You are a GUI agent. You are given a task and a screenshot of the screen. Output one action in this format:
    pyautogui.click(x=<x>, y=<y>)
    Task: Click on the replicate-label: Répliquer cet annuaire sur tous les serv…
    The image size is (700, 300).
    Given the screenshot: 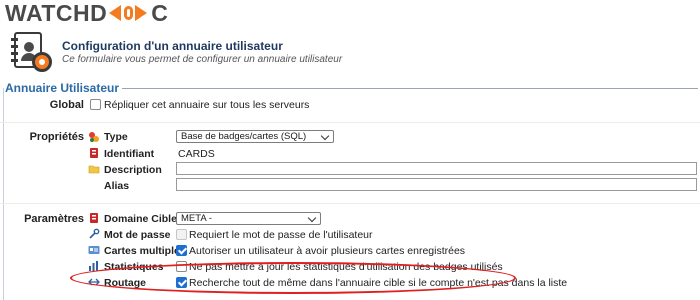 What is the action you would take?
    pyautogui.click(x=206, y=105)
    